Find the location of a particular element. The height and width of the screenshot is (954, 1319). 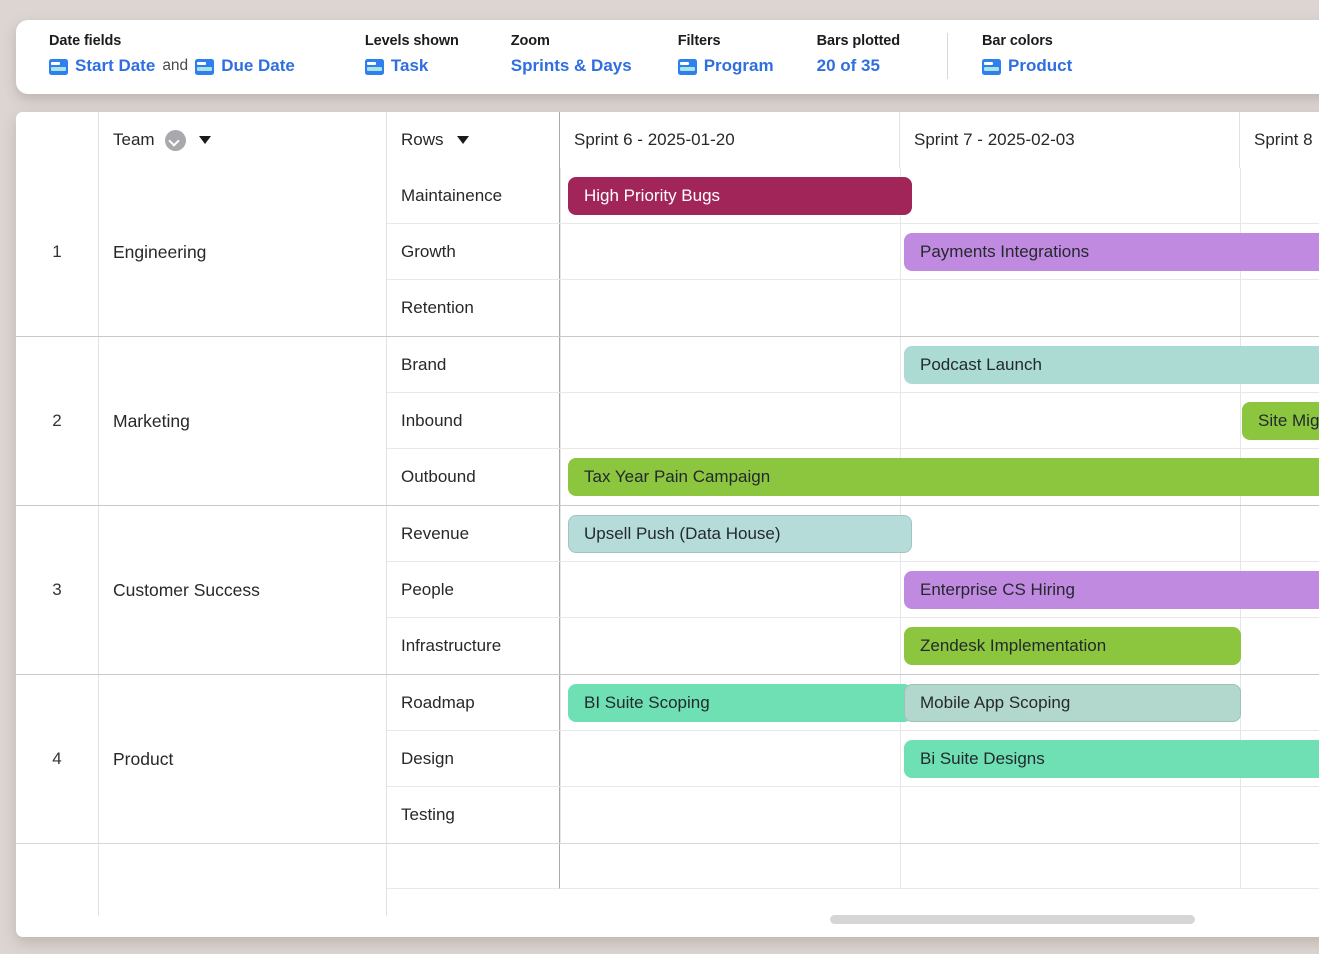

bars-plotted-count: 20 of 35 is located at coordinates (848, 66).